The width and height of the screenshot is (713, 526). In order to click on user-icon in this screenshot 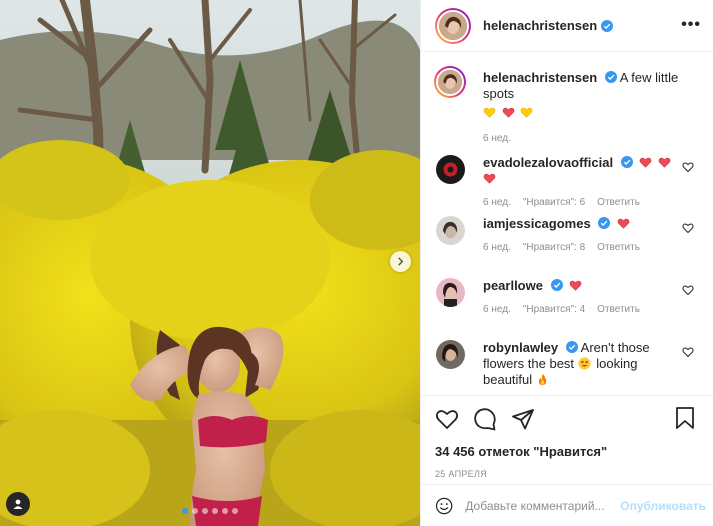, I will do `click(18, 504)`.